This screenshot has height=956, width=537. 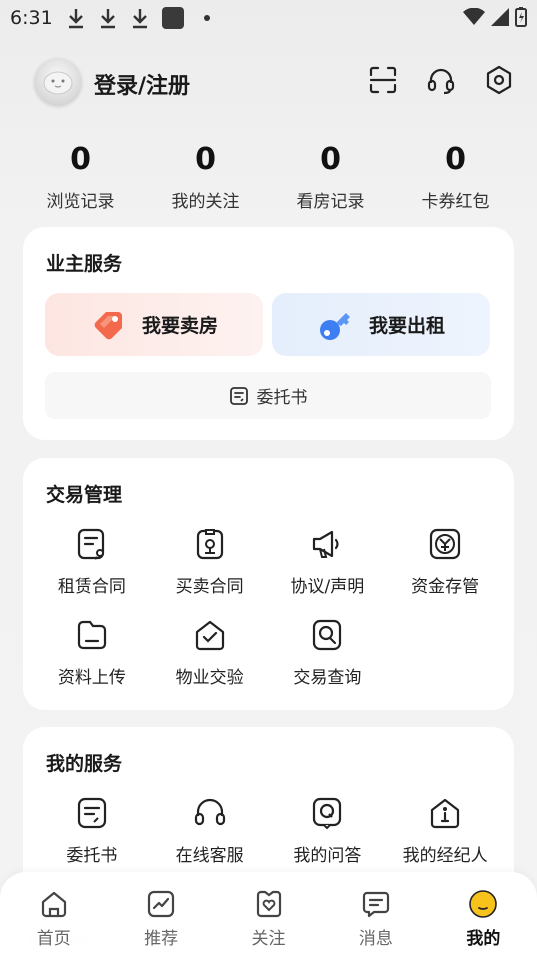 I want to click on rent-out-label: 我要出租, so click(x=406, y=326).